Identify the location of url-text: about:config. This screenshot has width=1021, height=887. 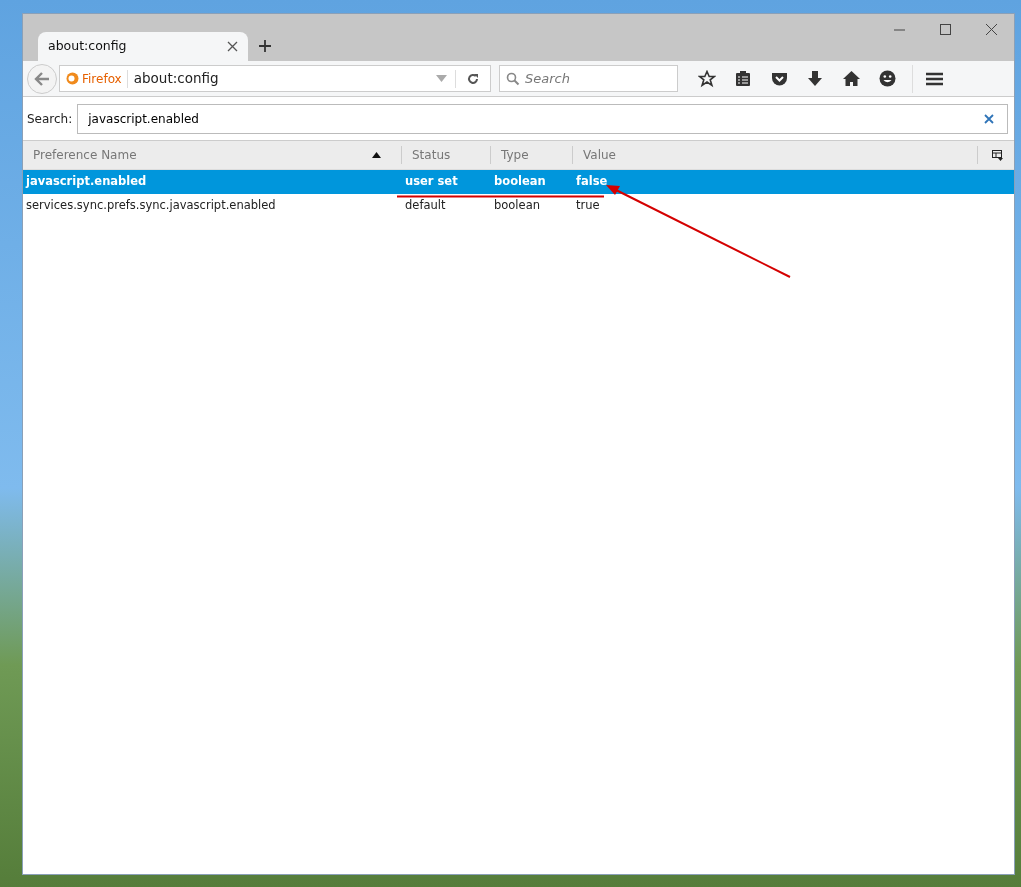
(176, 79).